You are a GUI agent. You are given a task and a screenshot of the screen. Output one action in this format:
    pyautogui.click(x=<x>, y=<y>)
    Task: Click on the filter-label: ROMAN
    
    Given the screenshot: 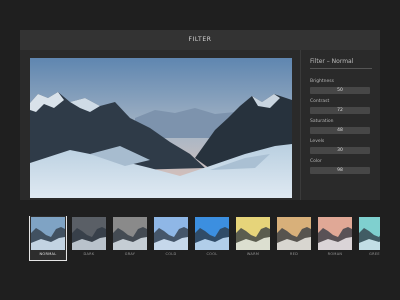 What is the action you would take?
    pyautogui.click(x=335, y=254)
    